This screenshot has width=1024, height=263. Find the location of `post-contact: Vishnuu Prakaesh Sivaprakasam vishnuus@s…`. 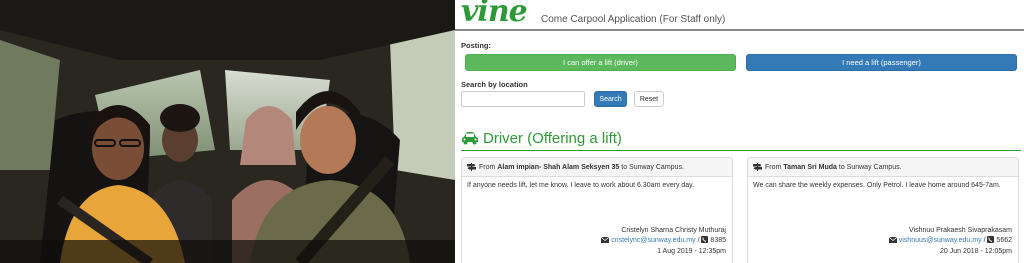

post-contact: Vishnuu Prakaesh Sivaprakasam vishnuus@s… is located at coordinates (950, 241).